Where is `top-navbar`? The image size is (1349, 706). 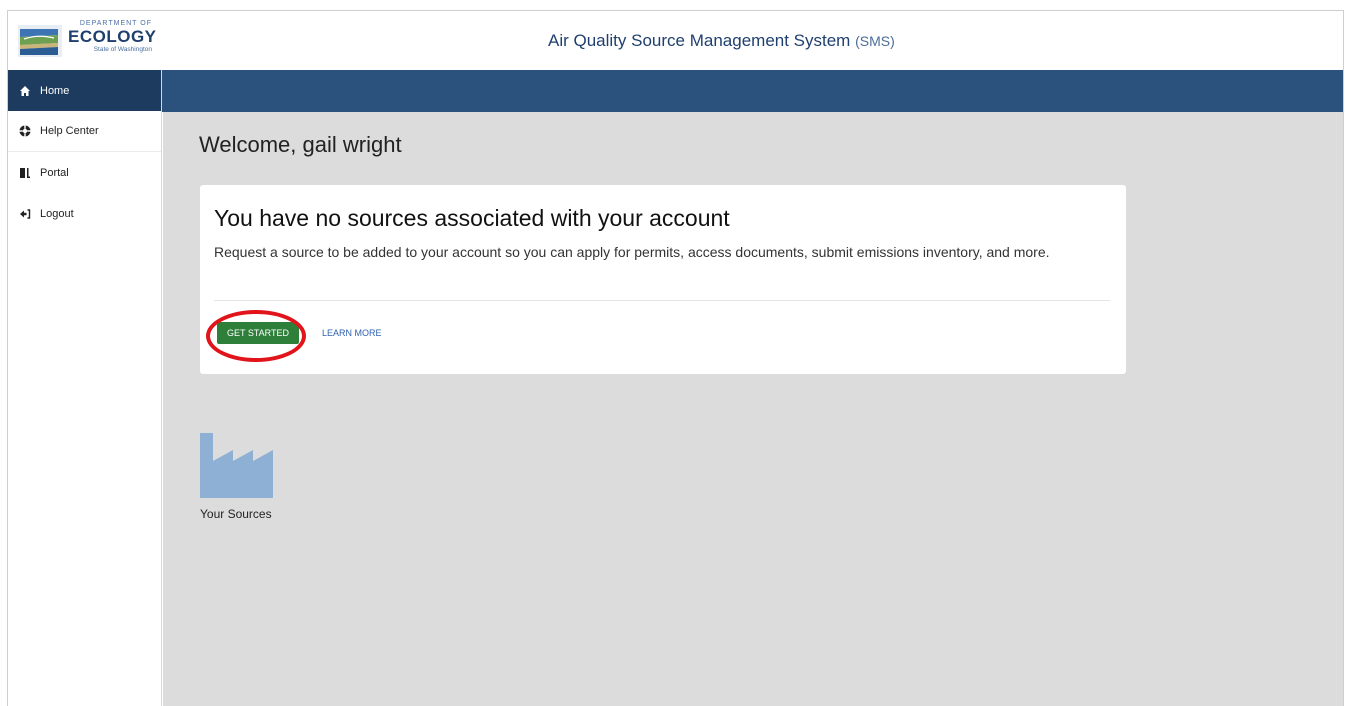 top-navbar is located at coordinates (675, 91).